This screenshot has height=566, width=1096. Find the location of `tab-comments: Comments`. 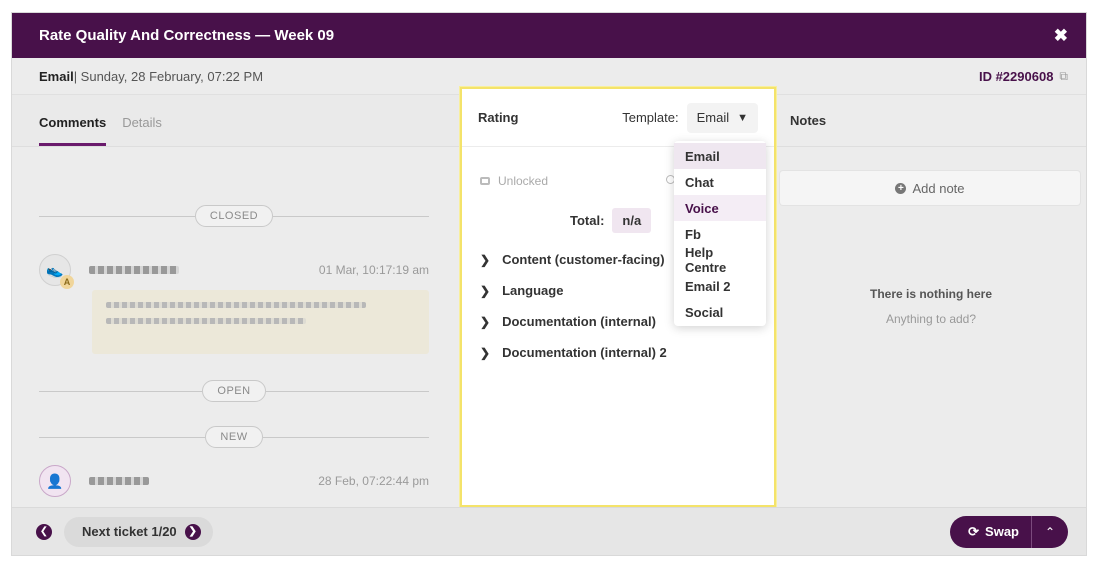

tab-comments: Comments is located at coordinates (73, 130).